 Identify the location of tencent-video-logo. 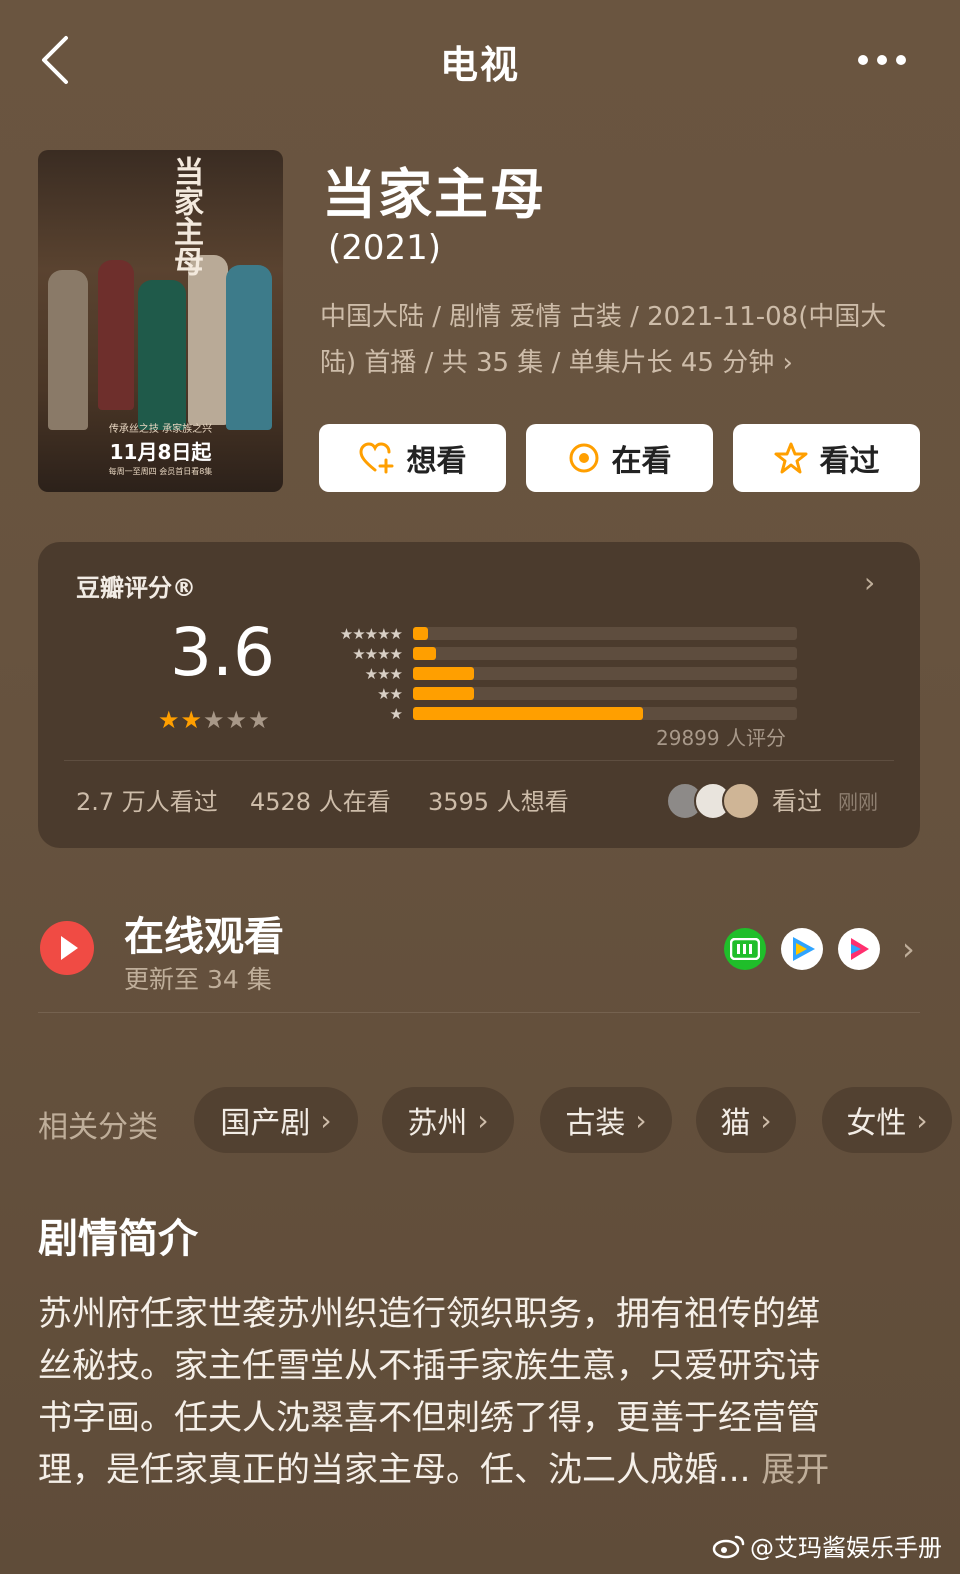
(804, 949).